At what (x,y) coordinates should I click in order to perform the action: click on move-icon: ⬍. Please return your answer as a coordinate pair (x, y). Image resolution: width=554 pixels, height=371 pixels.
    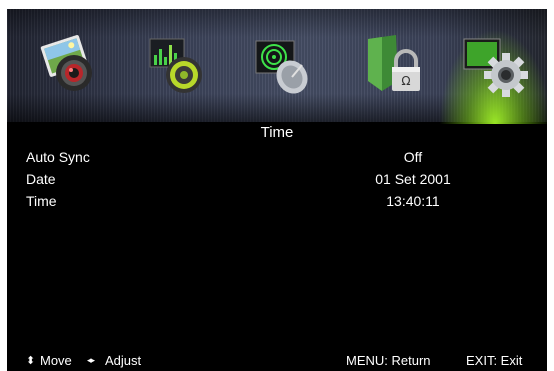
    Looking at the image, I should click on (31, 361).